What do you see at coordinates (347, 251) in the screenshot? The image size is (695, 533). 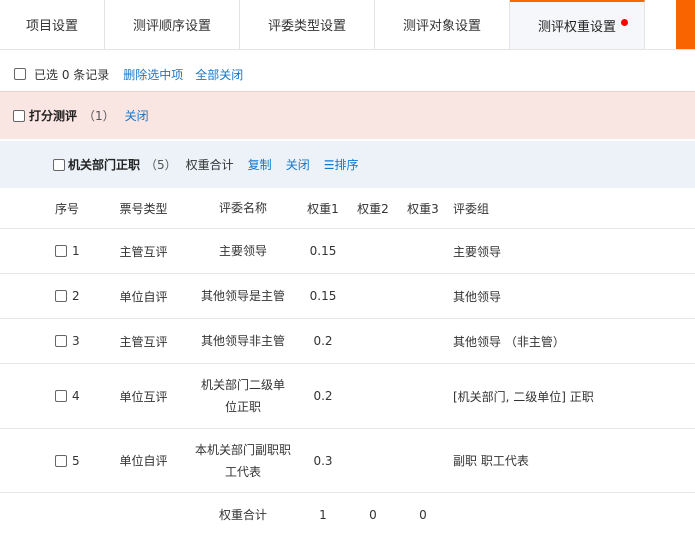 I see `table-row: 1 主管互评 主要领导 0.15 主要领导` at bounding box center [347, 251].